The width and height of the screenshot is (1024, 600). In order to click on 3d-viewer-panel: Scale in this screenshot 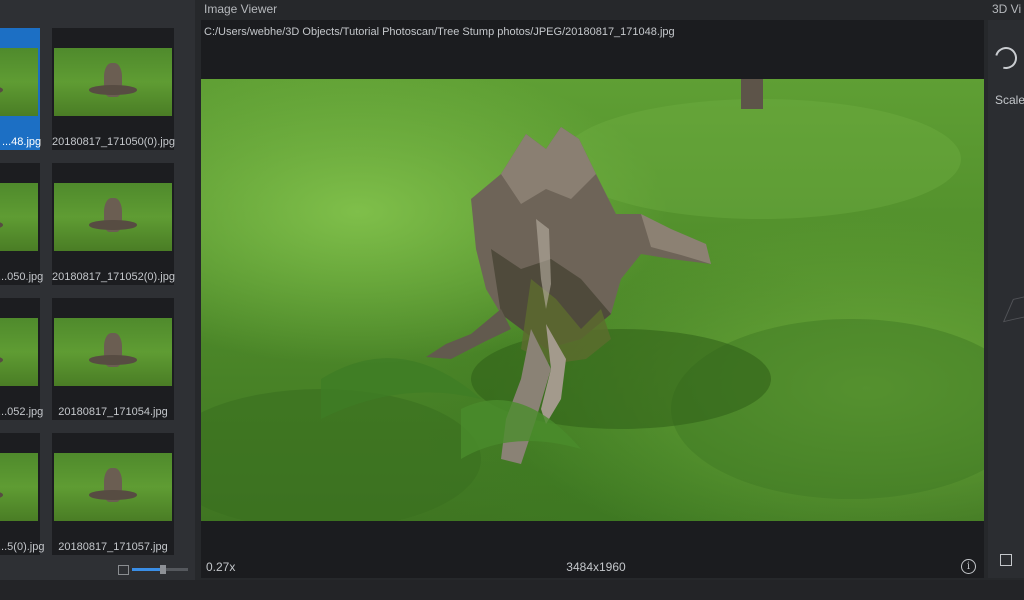, I will do `click(1006, 299)`.